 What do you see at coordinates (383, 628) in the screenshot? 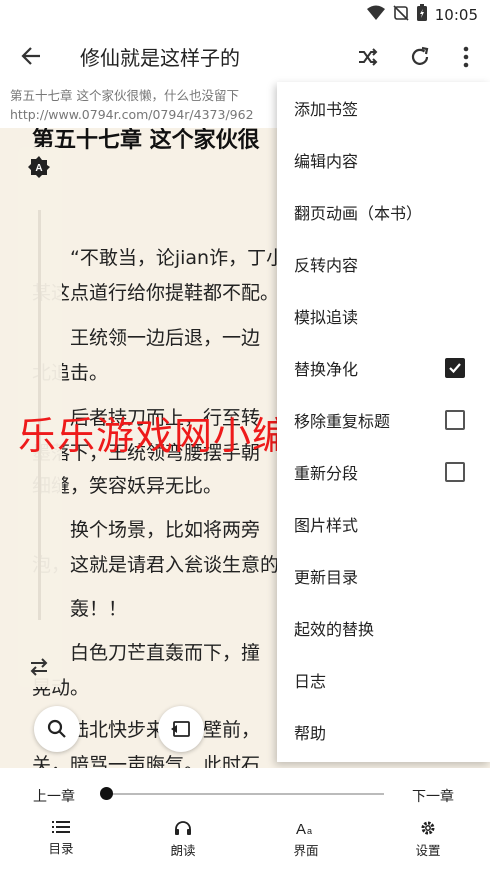
I see `menu-item-effective-replace: 起效的替换` at bounding box center [383, 628].